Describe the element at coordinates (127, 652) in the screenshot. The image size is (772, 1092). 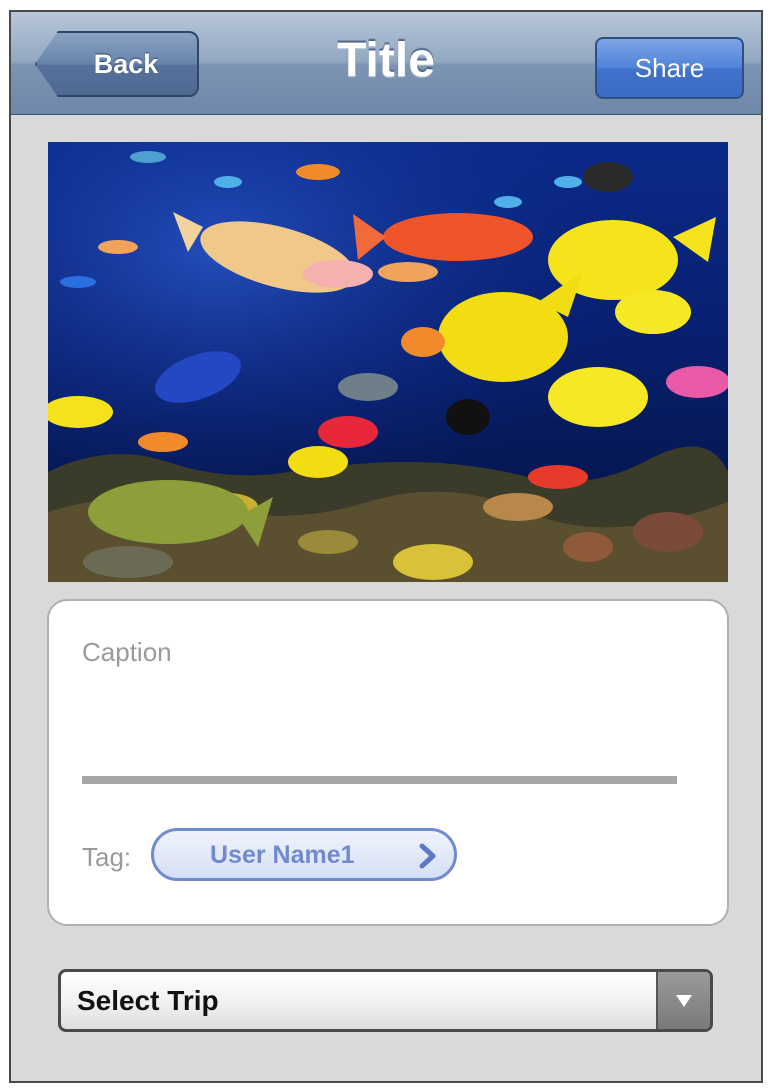
I see `caption-input: Caption` at that location.